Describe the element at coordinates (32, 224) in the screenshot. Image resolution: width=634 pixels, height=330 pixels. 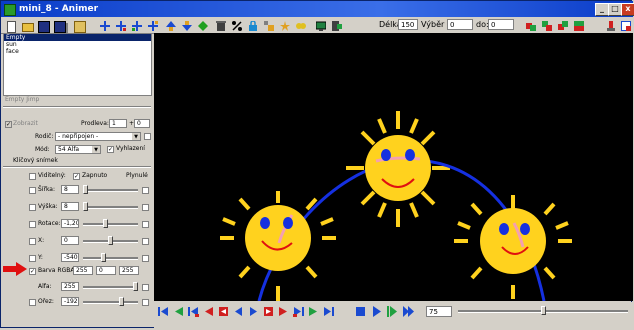
I see `rotation-checkbox` at that location.